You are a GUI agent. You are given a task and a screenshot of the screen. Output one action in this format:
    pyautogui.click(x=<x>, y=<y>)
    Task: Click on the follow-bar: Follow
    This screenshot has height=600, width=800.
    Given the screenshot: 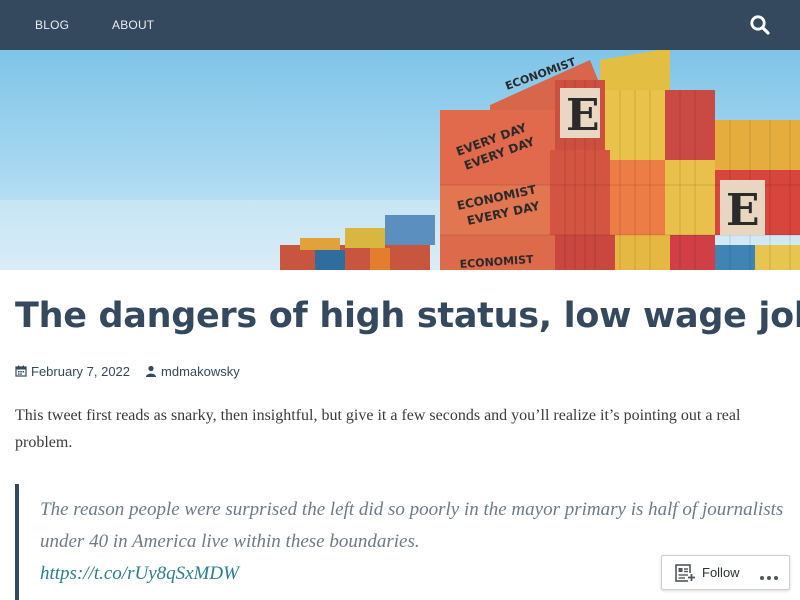 What is the action you would take?
    pyautogui.click(x=725, y=572)
    